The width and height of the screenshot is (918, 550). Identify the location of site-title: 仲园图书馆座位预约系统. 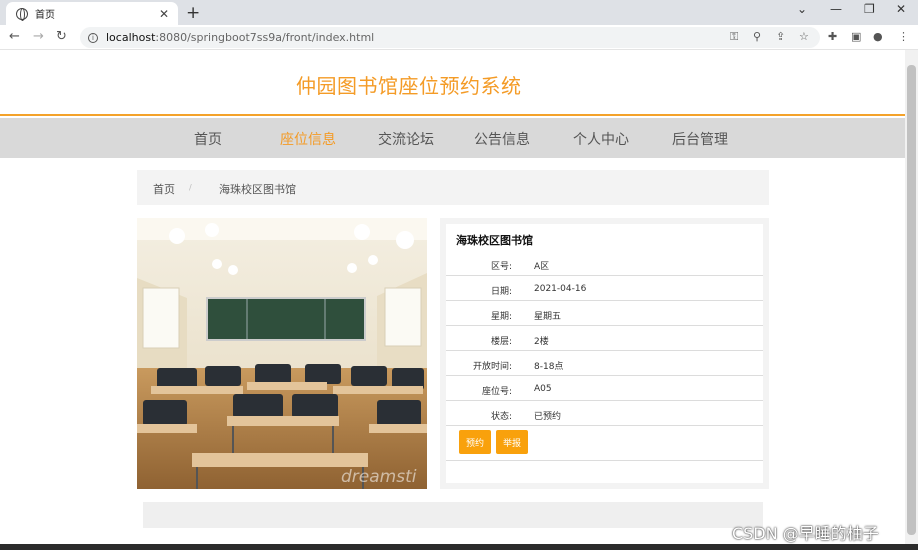
(409, 86).